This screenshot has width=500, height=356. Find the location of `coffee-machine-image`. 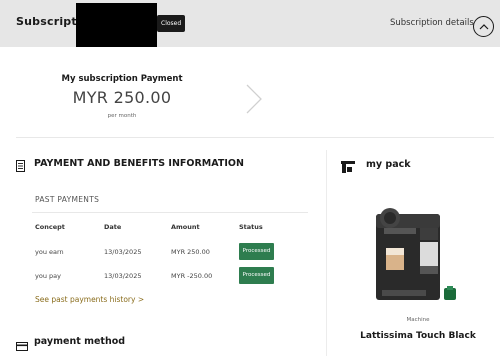

coffee-machine-image is located at coordinates (417, 256).